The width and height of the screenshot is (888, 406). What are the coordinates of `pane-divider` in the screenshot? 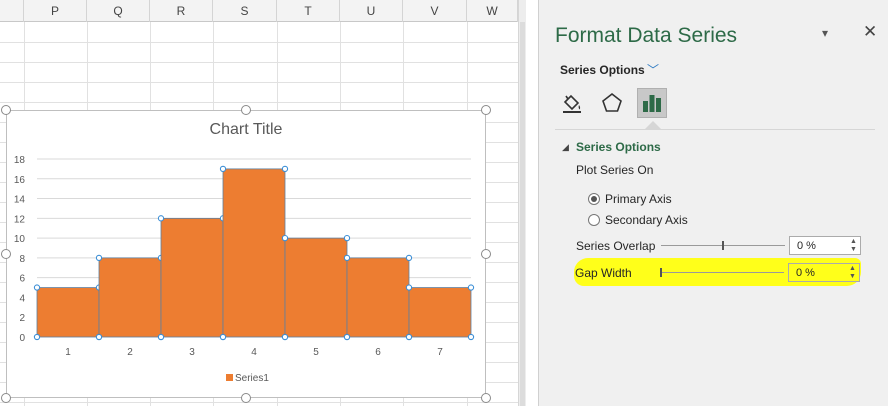 It's located at (715, 129).